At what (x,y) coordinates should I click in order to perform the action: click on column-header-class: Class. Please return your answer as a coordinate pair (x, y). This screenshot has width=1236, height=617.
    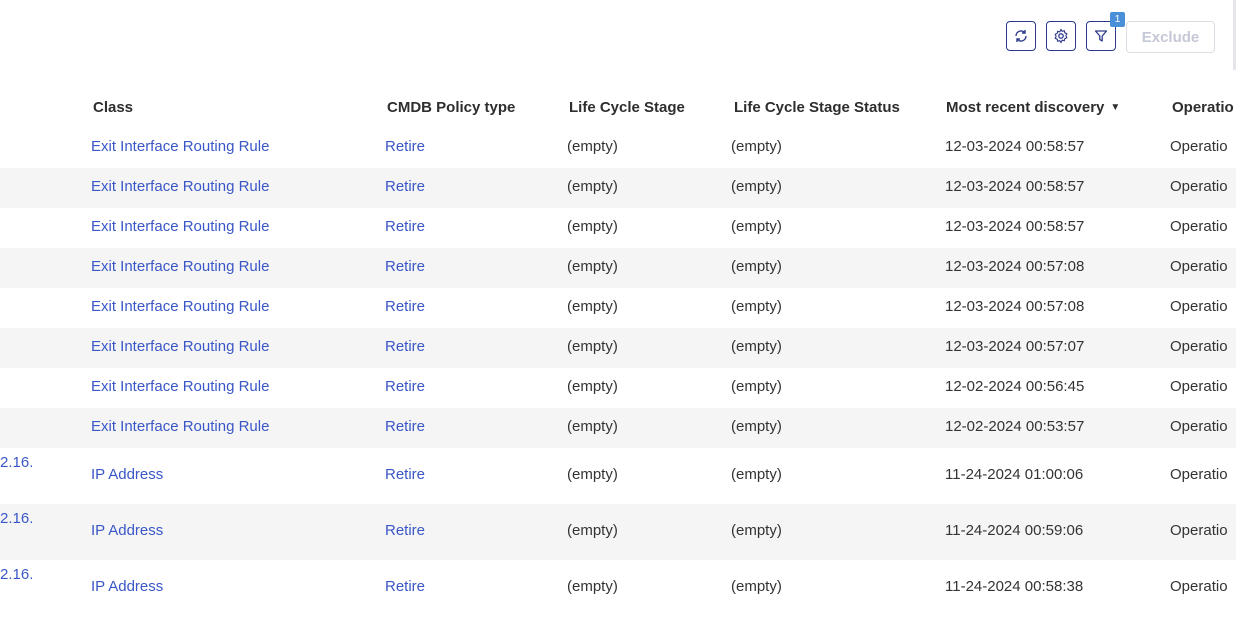
    Looking at the image, I should click on (113, 108).